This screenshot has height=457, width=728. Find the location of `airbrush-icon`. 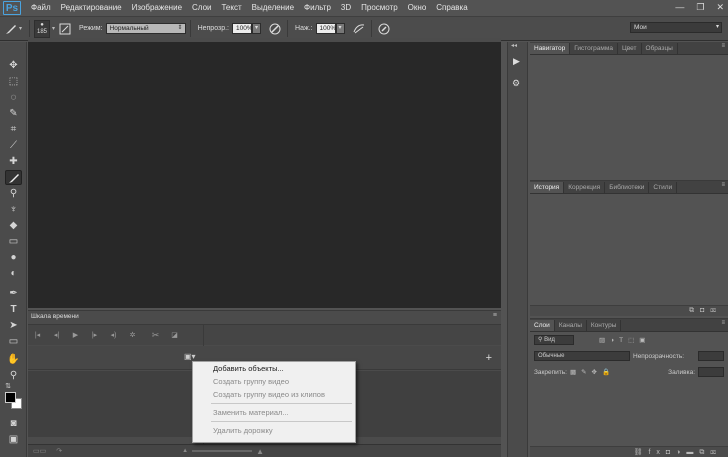

airbrush-icon is located at coordinates (359, 29).